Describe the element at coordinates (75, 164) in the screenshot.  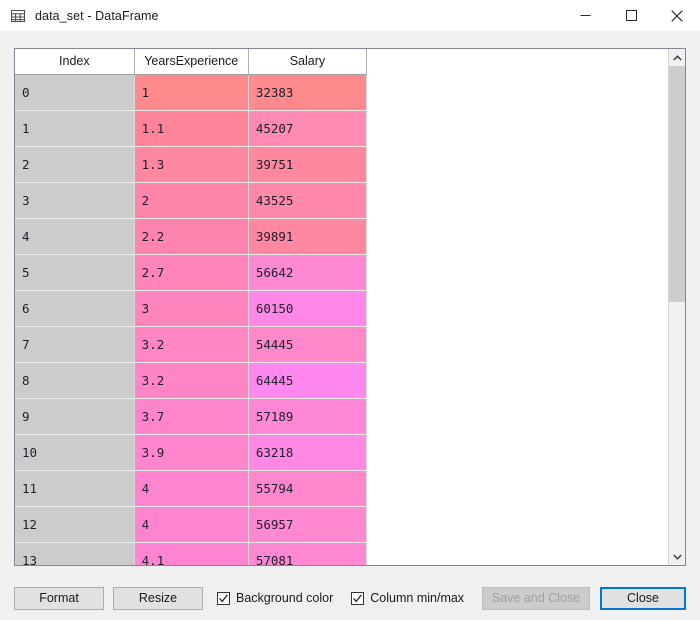
I see `cell-index: 2` at that location.